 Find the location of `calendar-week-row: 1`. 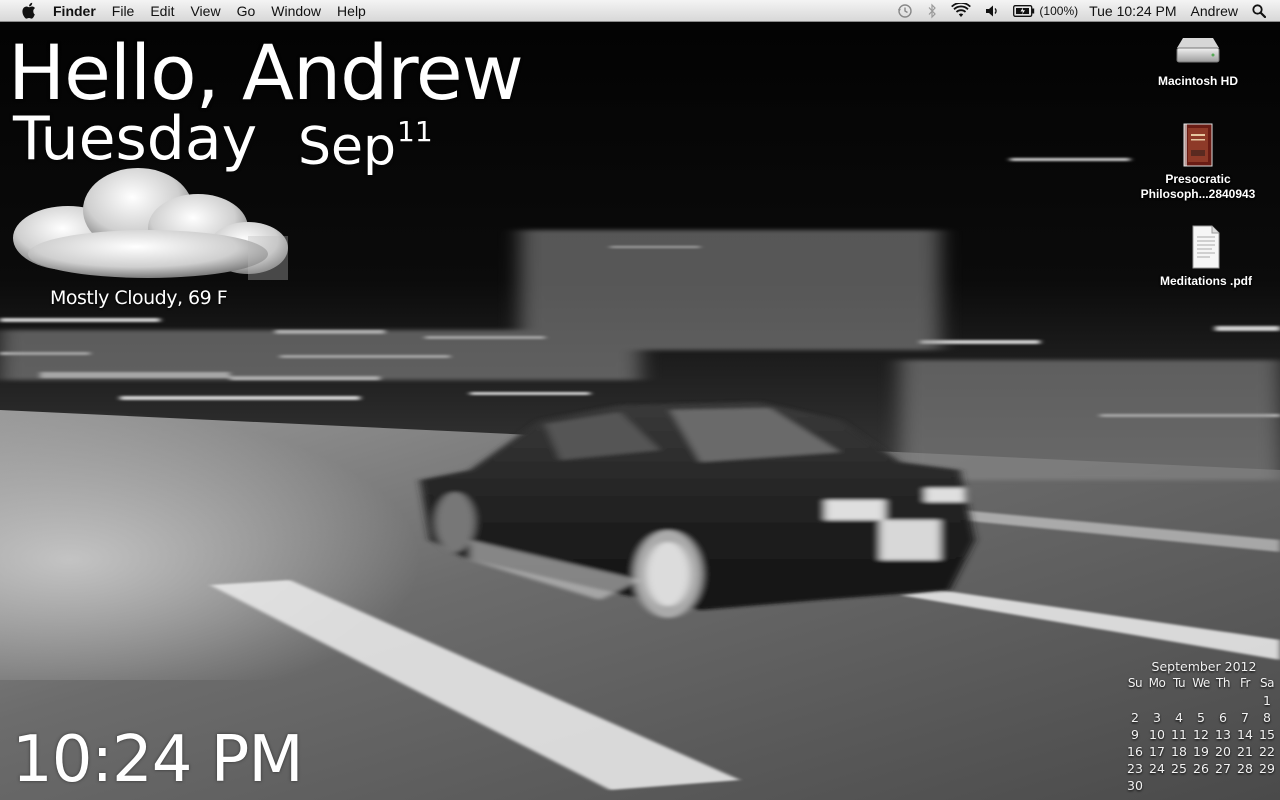

calendar-week-row: 1 is located at coordinates (1202, 700).